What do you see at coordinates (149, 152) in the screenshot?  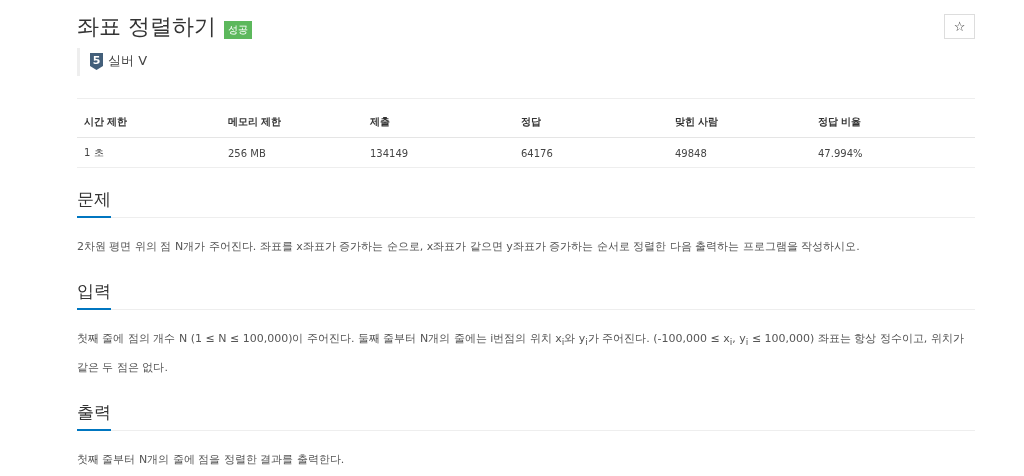 I see `table-cell: 1 초` at bounding box center [149, 152].